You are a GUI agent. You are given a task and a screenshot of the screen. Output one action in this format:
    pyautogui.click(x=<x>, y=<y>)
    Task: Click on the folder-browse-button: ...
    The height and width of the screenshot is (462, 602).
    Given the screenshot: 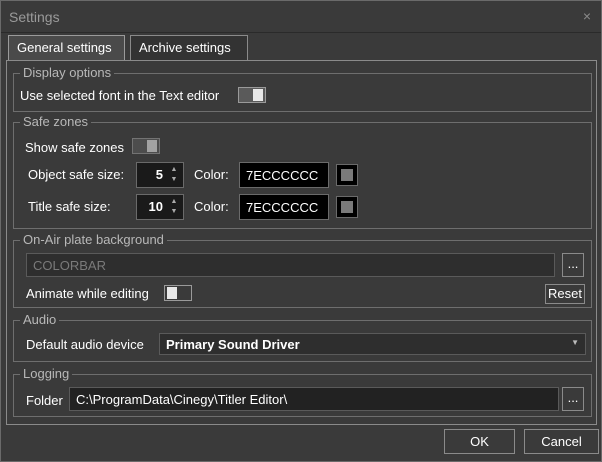 What is the action you would take?
    pyautogui.click(x=573, y=399)
    